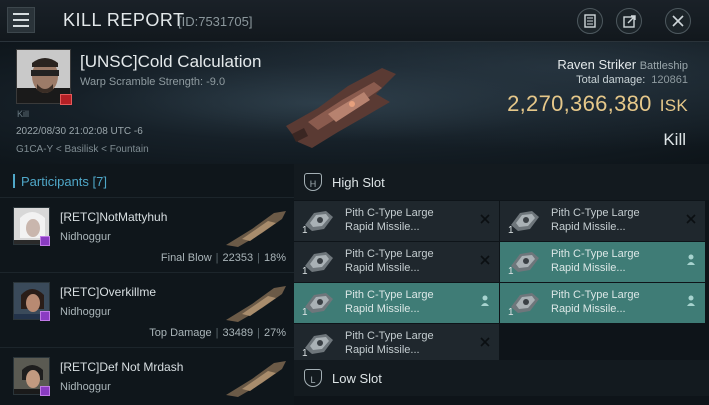 Image resolution: width=709 pixels, height=405 pixels. I want to click on high-slot-icon: H, so click(313, 182).